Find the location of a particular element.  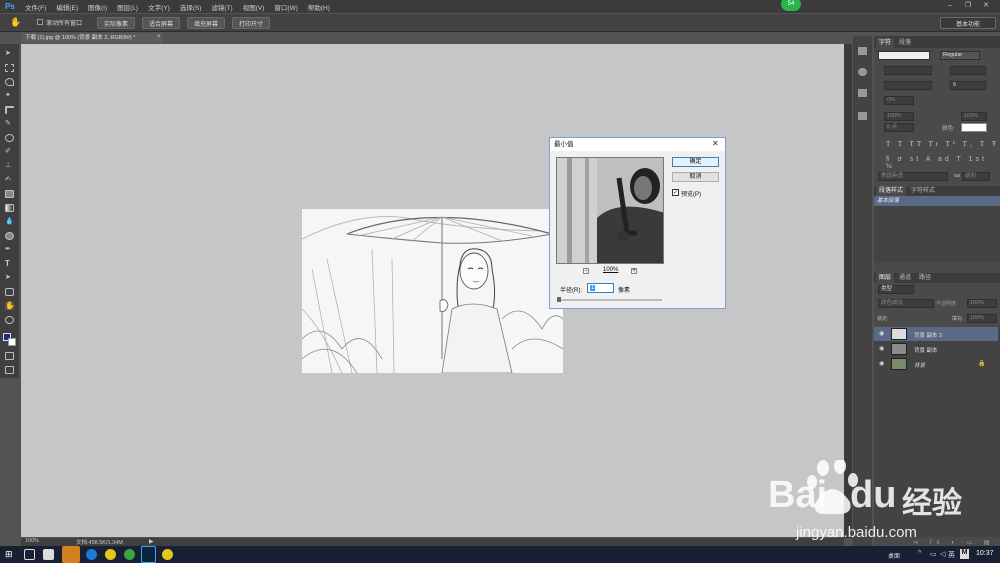

radius-slider is located at coordinates (610, 300).